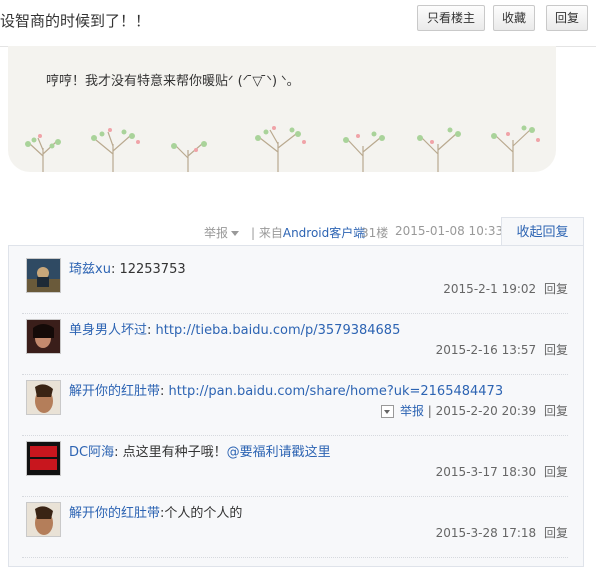  What do you see at coordinates (278, 330) in the screenshot?
I see `reply-link: http://tieba.baidu.com/p/3579384685` at bounding box center [278, 330].